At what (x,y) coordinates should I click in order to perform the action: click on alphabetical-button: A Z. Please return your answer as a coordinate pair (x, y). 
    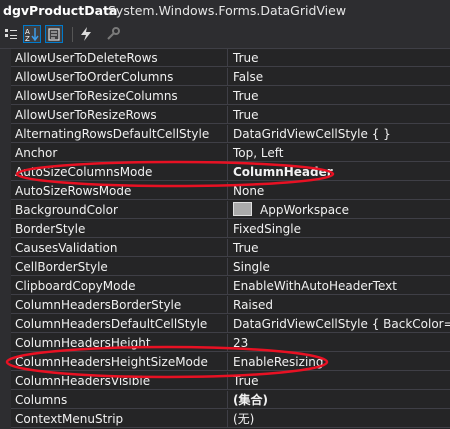
    Looking at the image, I should click on (32, 34).